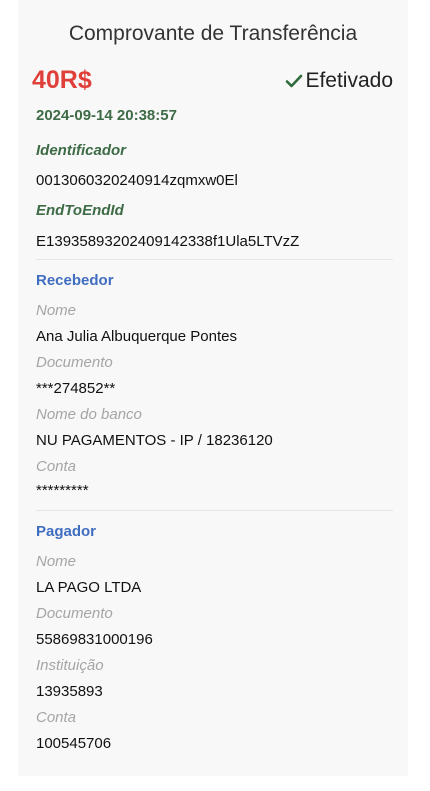  What do you see at coordinates (69, 691) in the screenshot?
I see `pagador-instituicao-value: 13935893` at bounding box center [69, 691].